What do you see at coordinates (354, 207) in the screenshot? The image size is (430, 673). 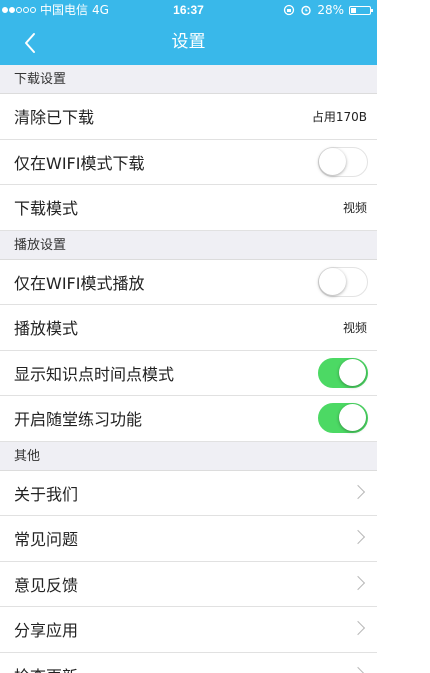 I see `download-mode-value: 视频` at bounding box center [354, 207].